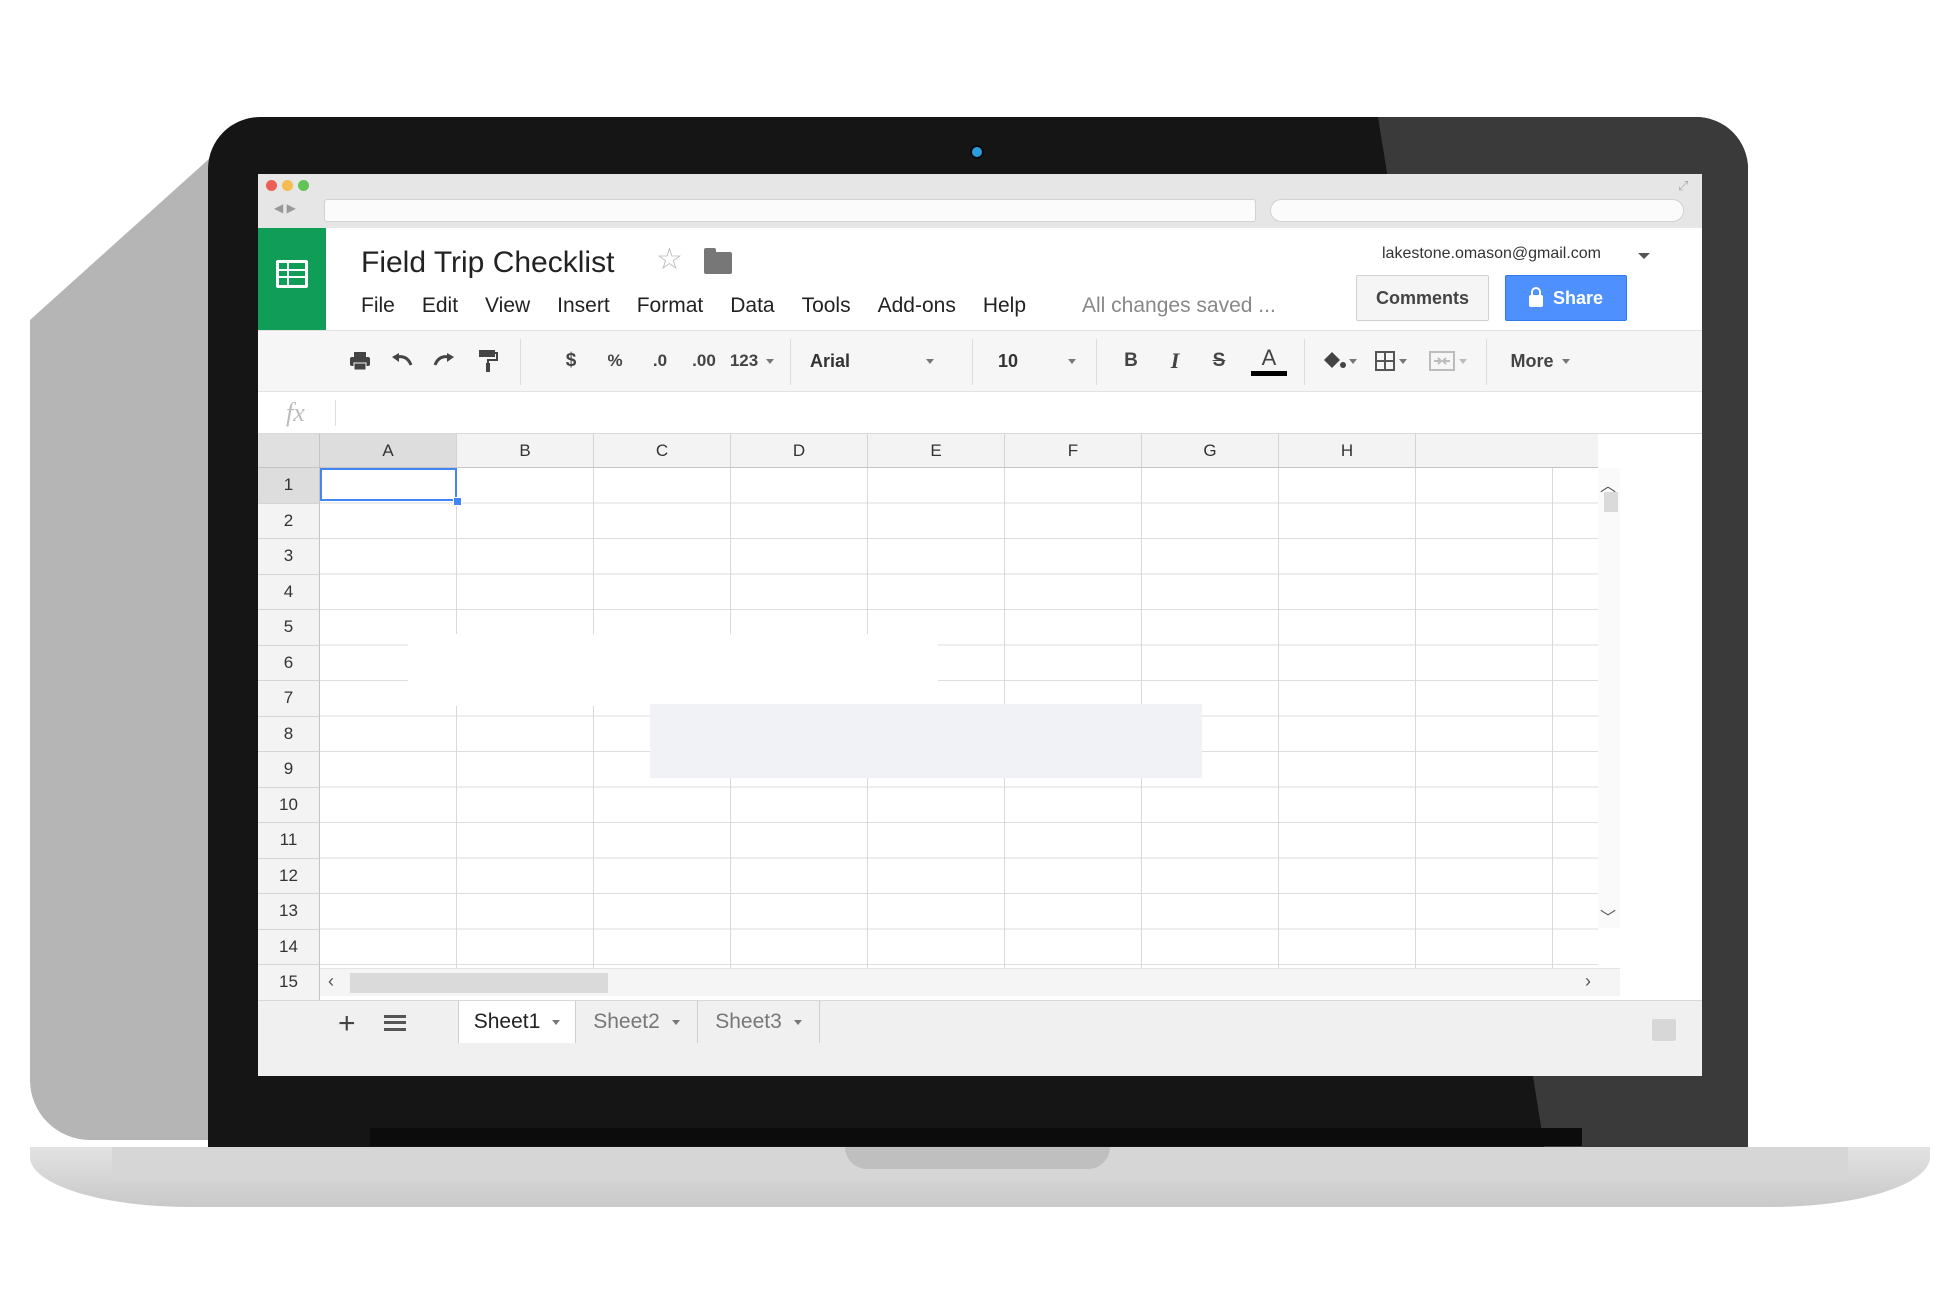  I want to click on laptop-shadow, so click(130, 640).